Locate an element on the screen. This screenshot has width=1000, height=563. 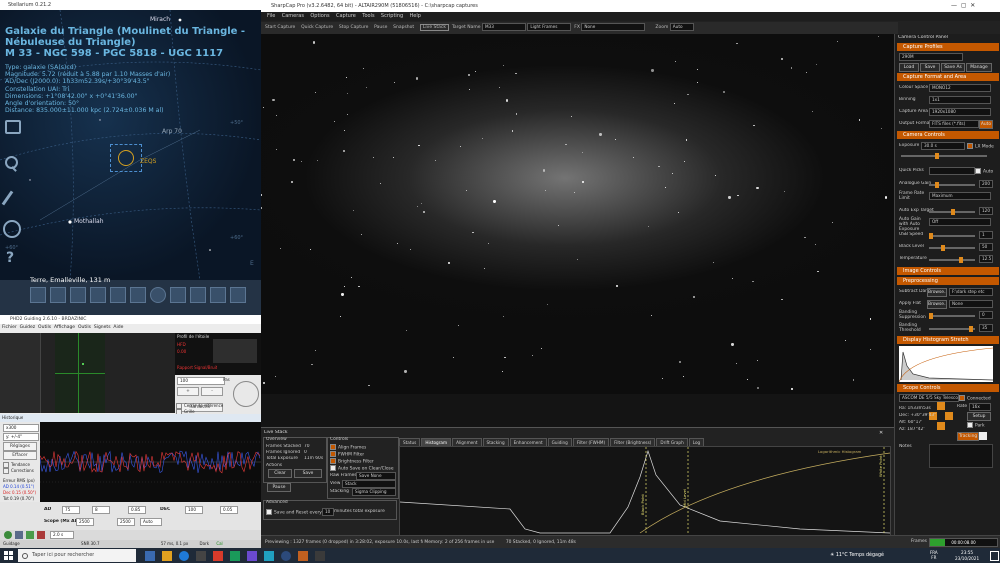
histogram-header: Display Histogram Stretch is located at coordinates (948, 340).